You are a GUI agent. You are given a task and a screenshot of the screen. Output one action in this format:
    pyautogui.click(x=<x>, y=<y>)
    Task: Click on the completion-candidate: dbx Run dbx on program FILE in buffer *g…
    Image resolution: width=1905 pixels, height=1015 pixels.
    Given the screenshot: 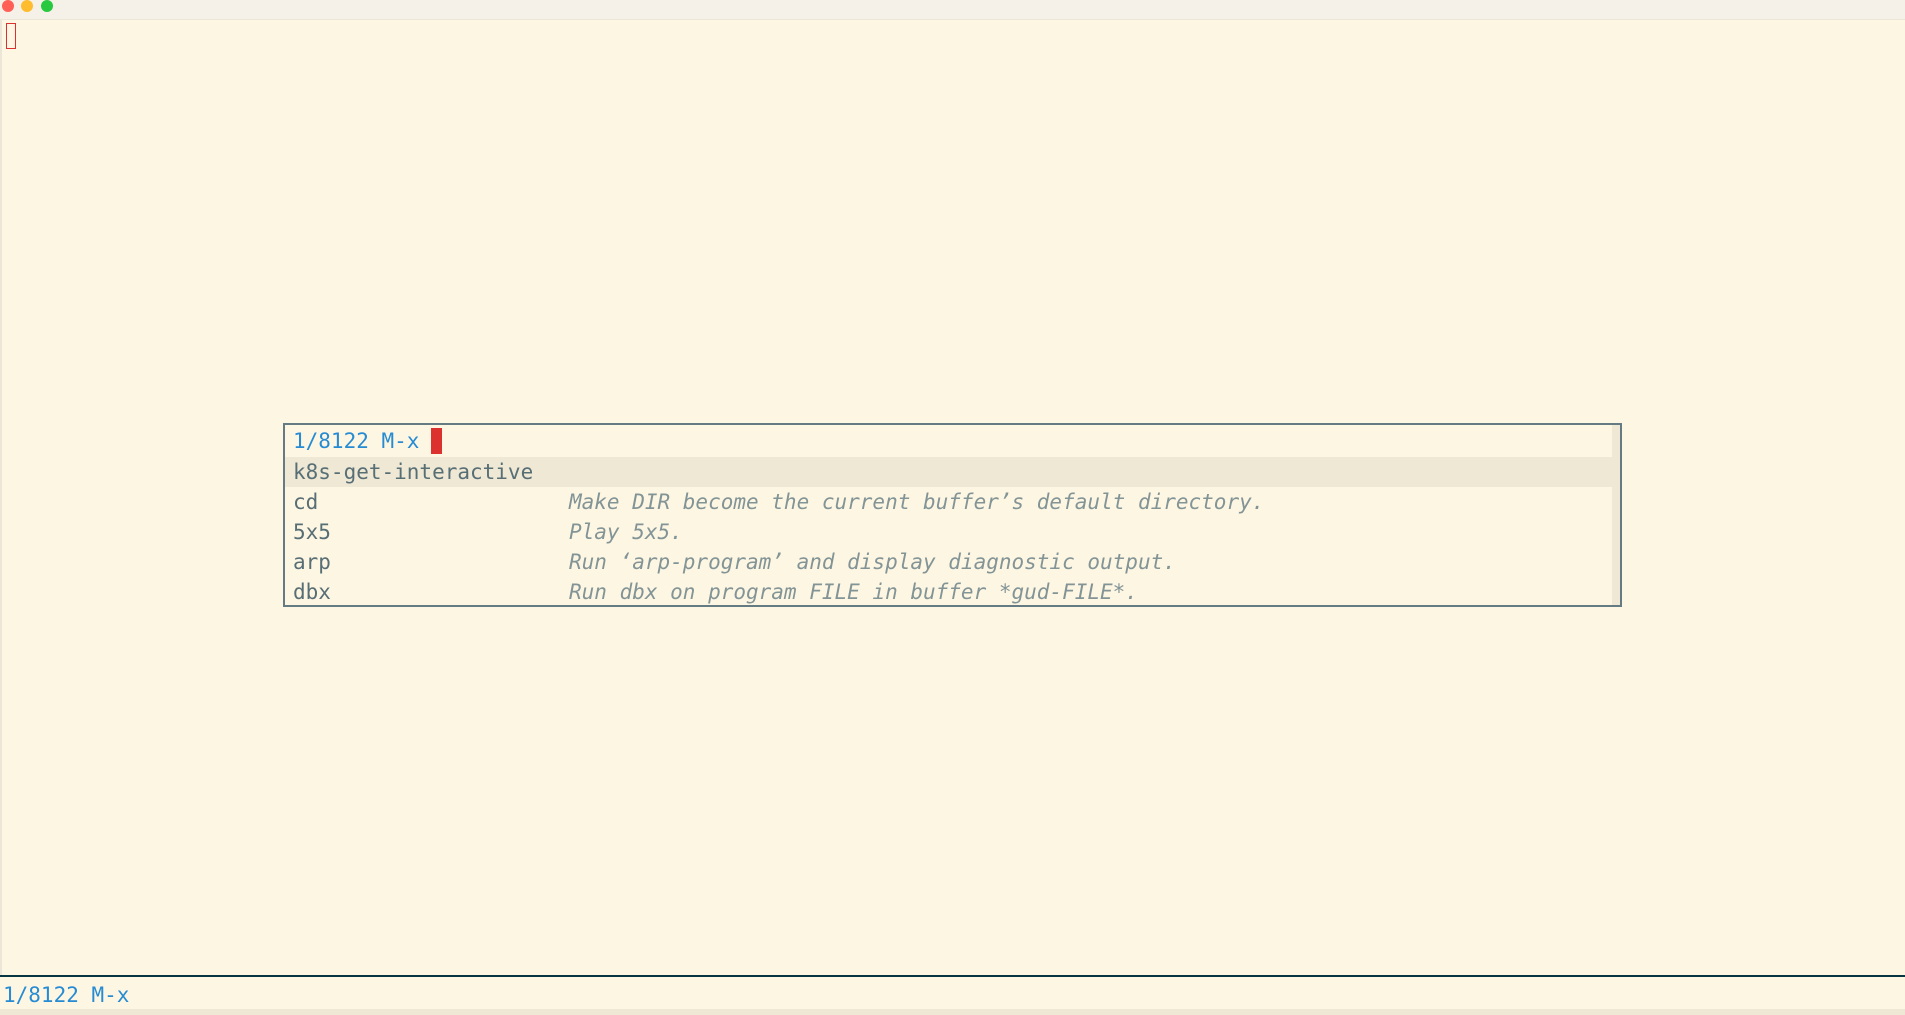 What is the action you would take?
    pyautogui.click(x=948, y=591)
    